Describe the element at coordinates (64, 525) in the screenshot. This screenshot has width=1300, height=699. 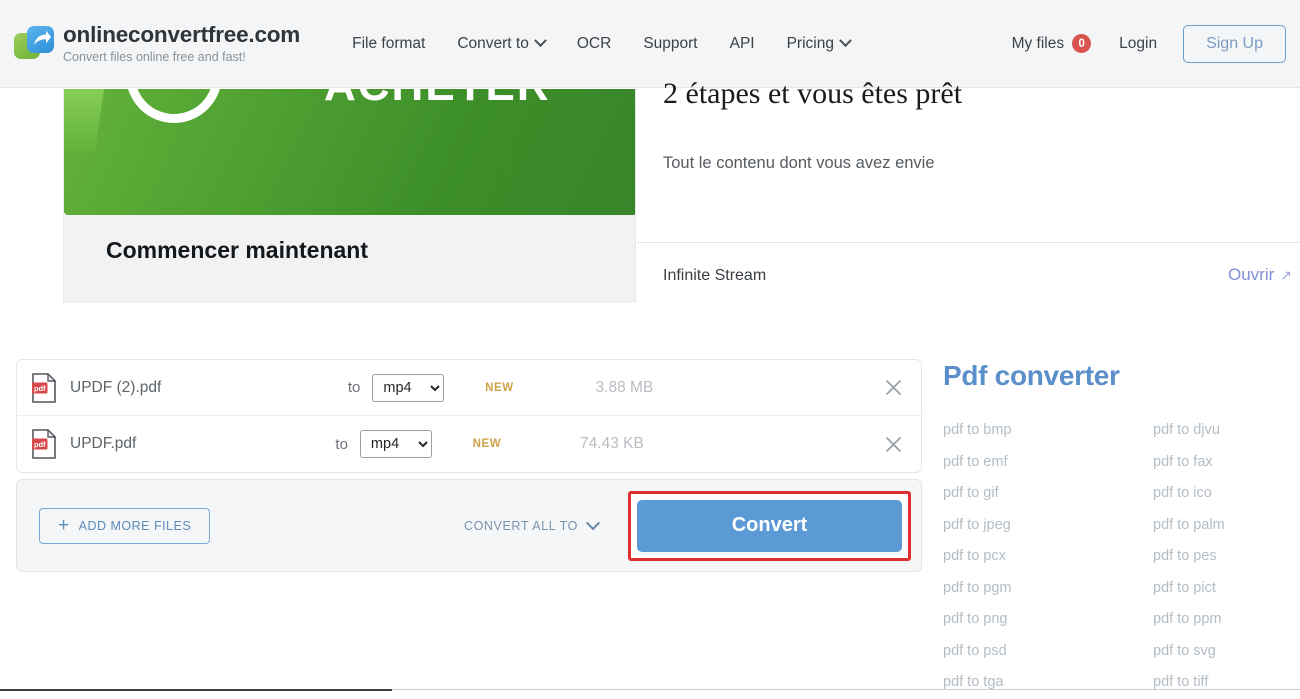
I see `plus-icon: +` at that location.